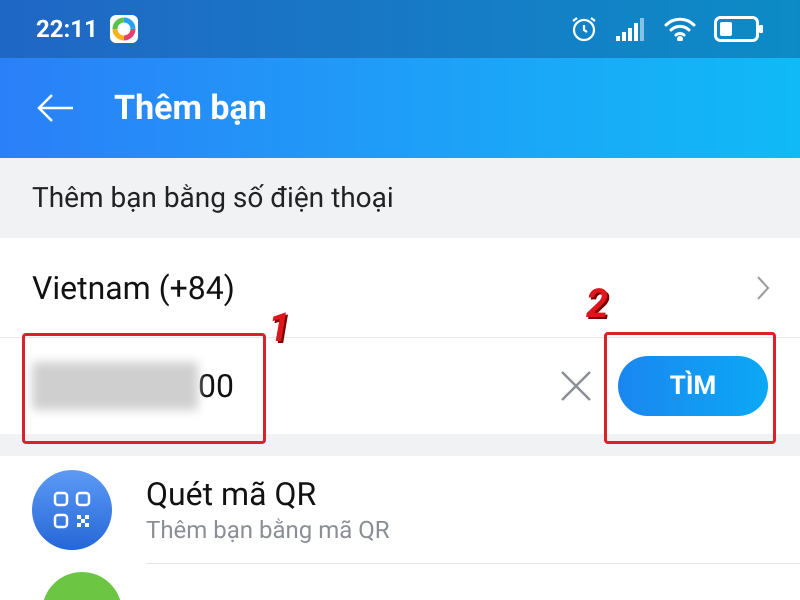 The image size is (800, 600). Describe the element at coordinates (213, 198) in the screenshot. I see `section-title: Thêm bạn bằng số điện thoại` at that location.